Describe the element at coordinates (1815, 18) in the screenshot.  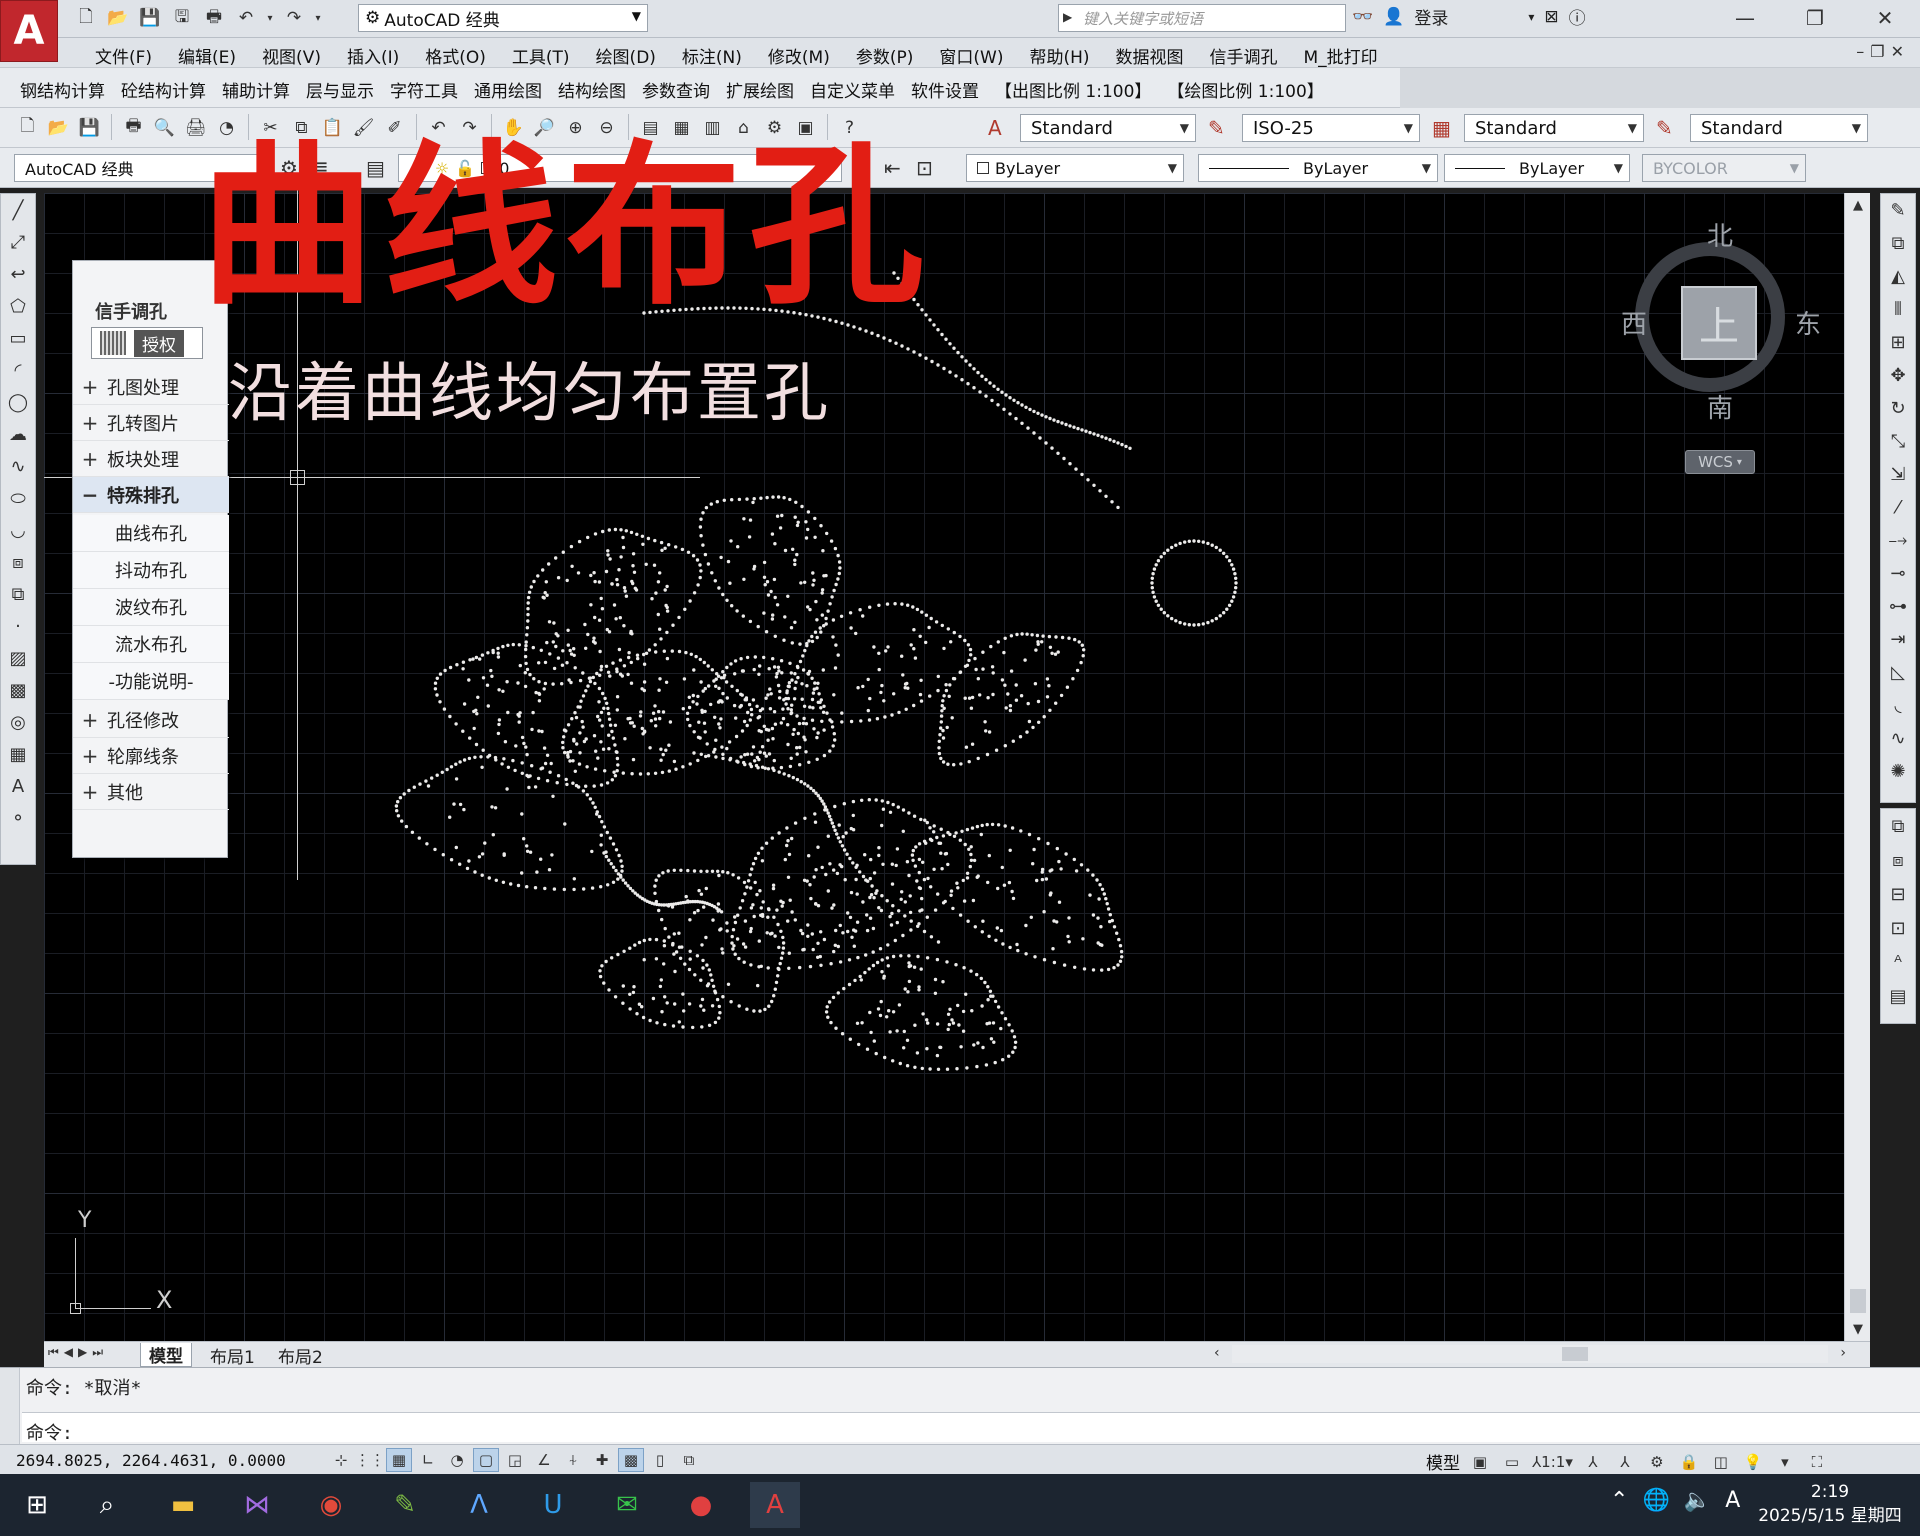
I see `restore-icon: ❐` at that location.